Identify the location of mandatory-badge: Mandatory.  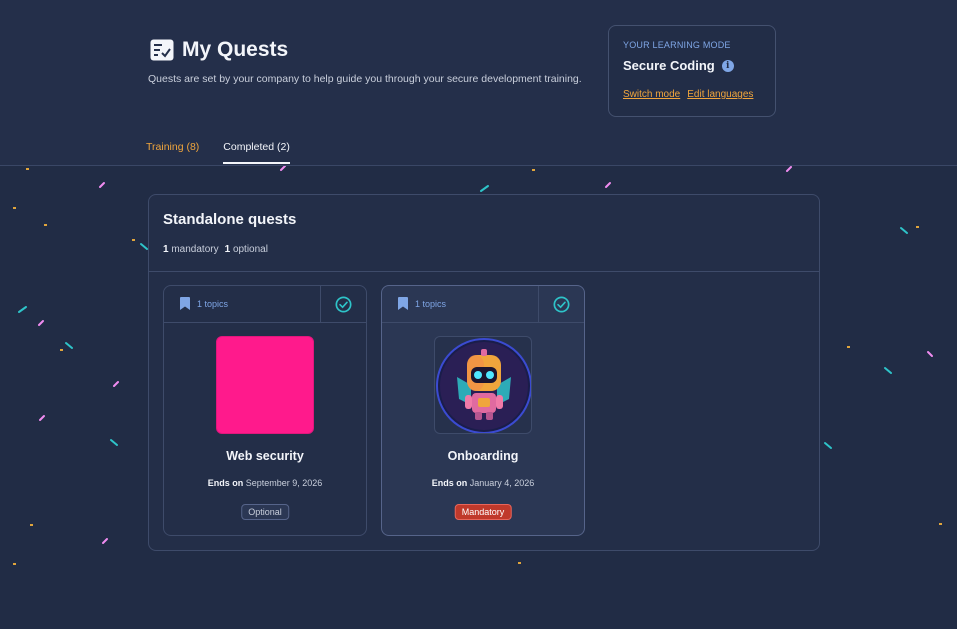
(483, 512).